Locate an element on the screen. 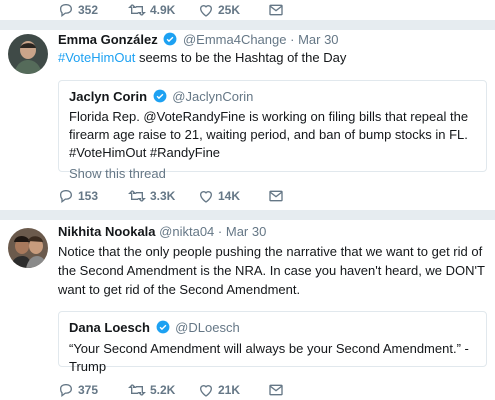 Image resolution: width=495 pixels, height=400 pixels. quote-author-name: Jaclyn Corin is located at coordinates (108, 96).